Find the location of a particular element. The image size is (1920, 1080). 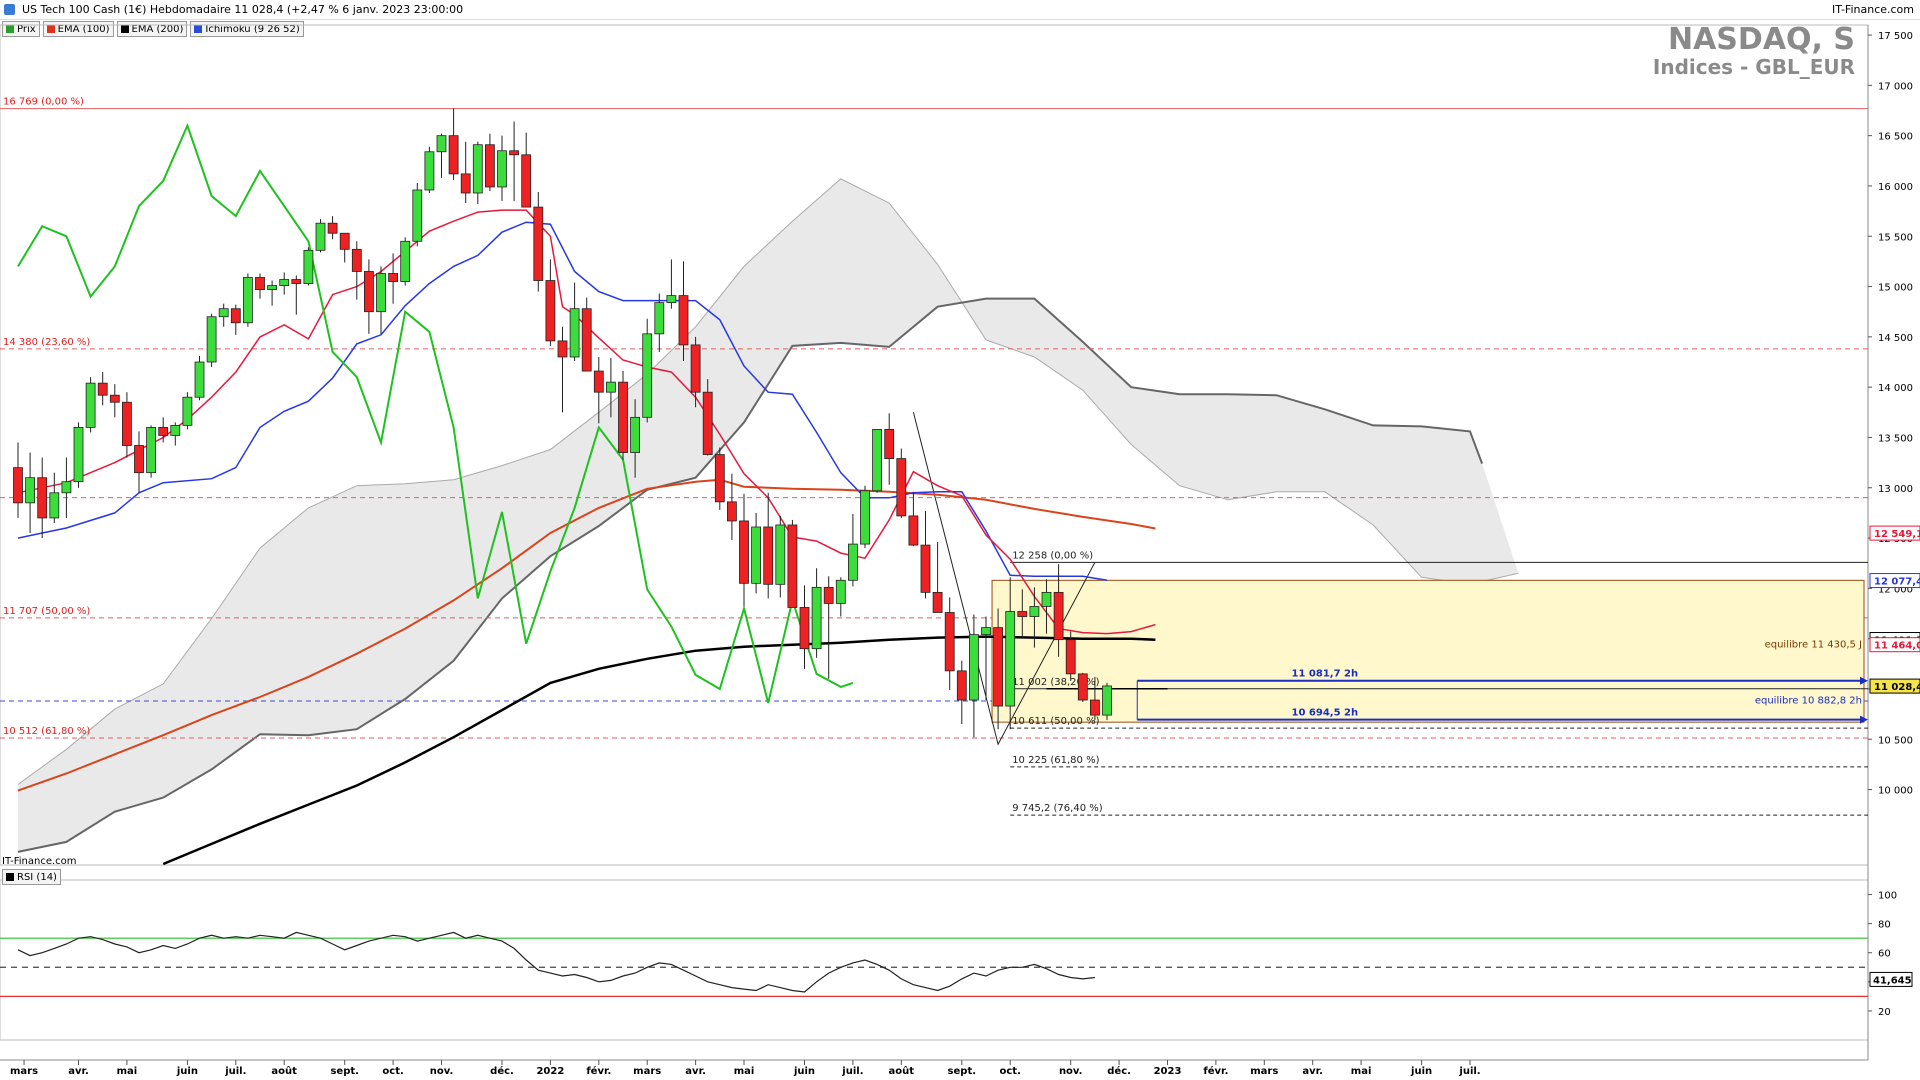

legend-rsi: RSI (14) is located at coordinates (31, 877).